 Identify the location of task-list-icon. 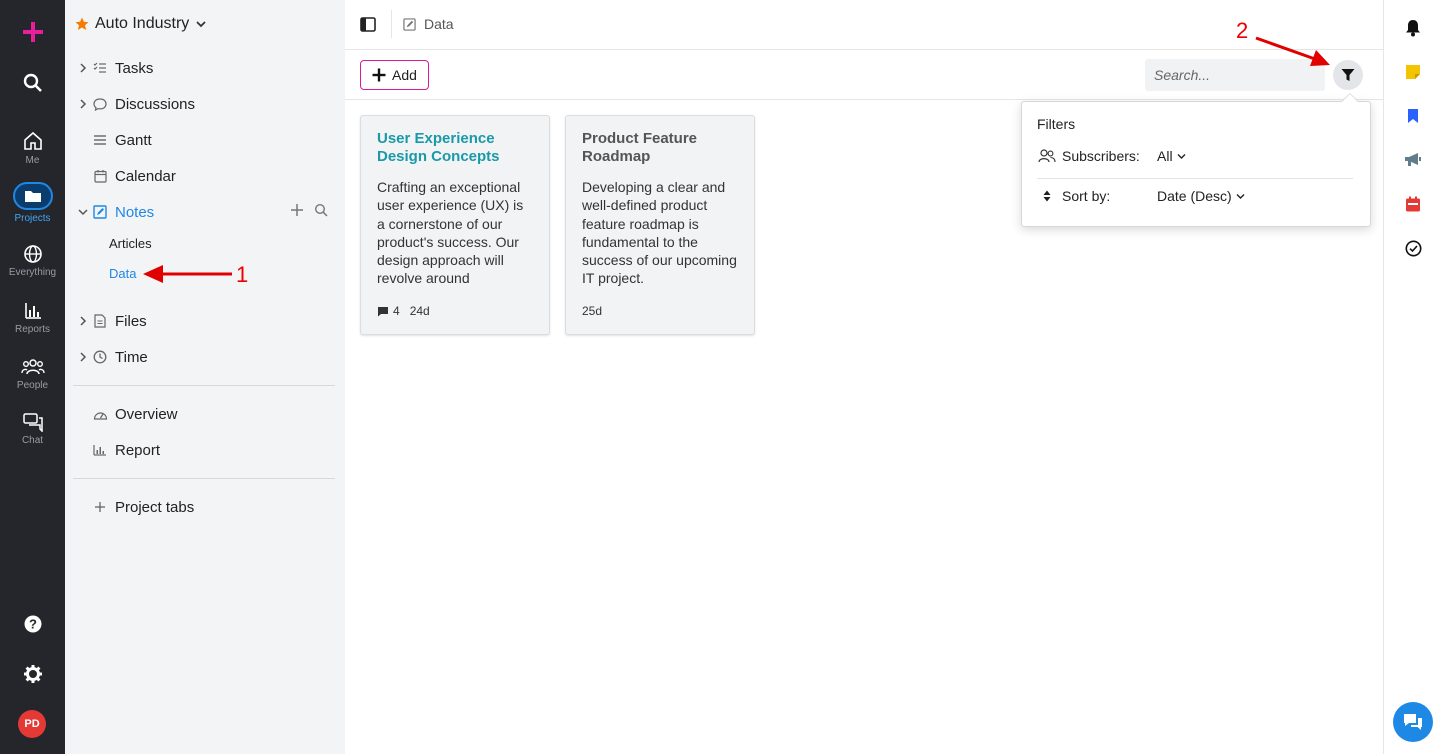
(100, 68).